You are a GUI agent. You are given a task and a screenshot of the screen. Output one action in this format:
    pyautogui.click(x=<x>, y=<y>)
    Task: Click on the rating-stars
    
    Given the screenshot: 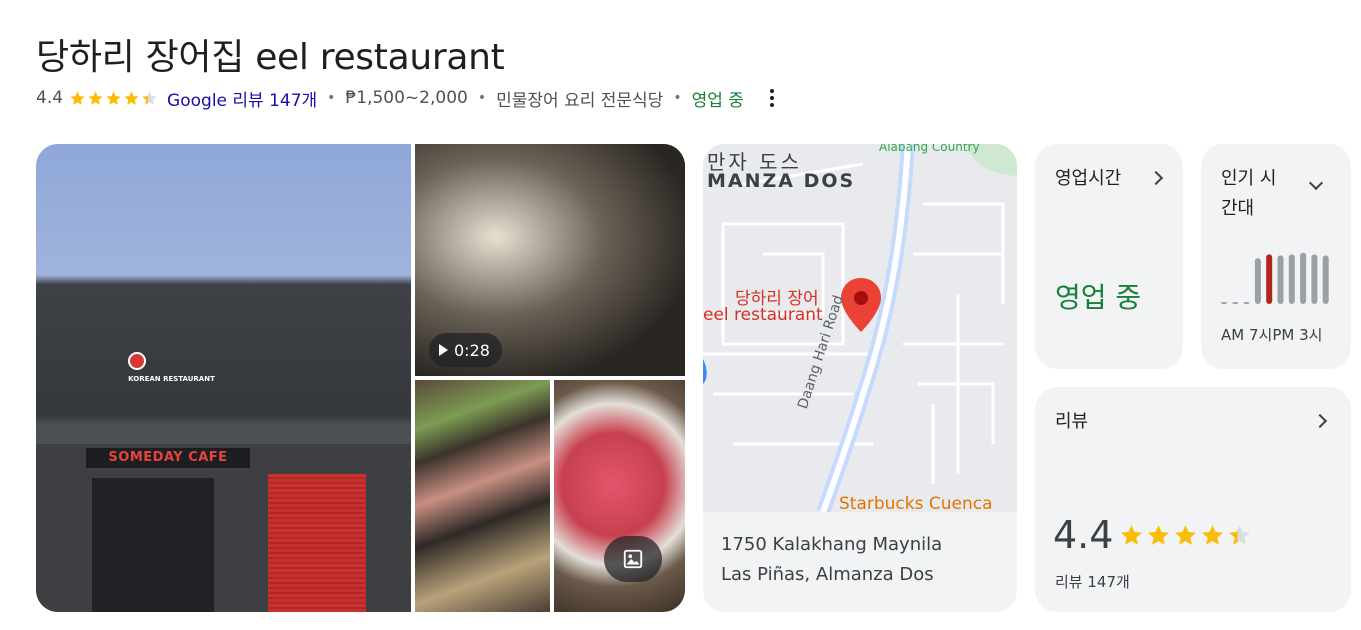 What is the action you would take?
    pyautogui.click(x=114, y=98)
    